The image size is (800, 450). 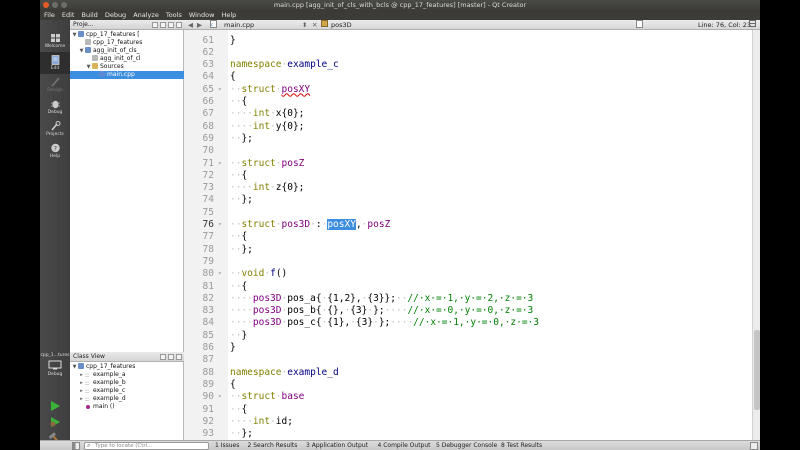 I want to click on class-tree-item: ▼ cpp_17_features, so click(x=127, y=367).